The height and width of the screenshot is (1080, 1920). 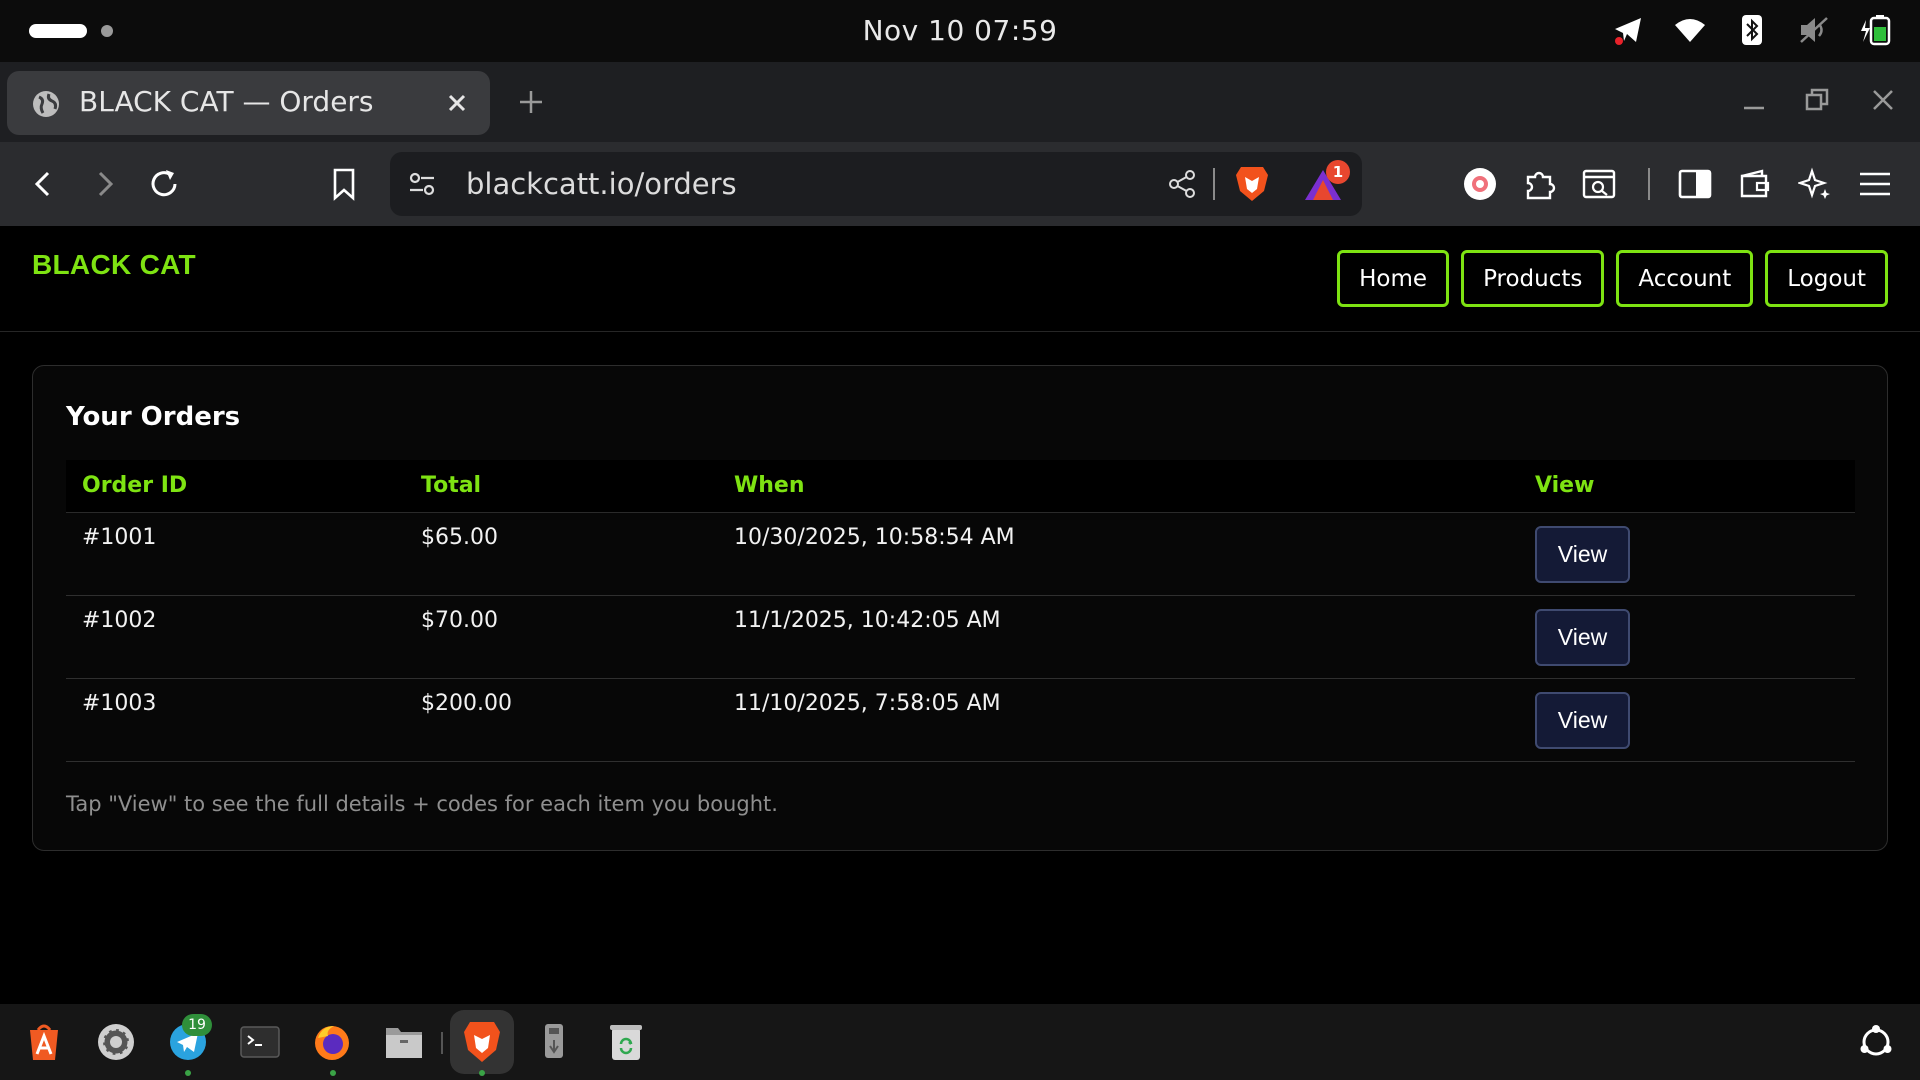 I want to click on column-header-order-id: Order ID, so click(x=235, y=486).